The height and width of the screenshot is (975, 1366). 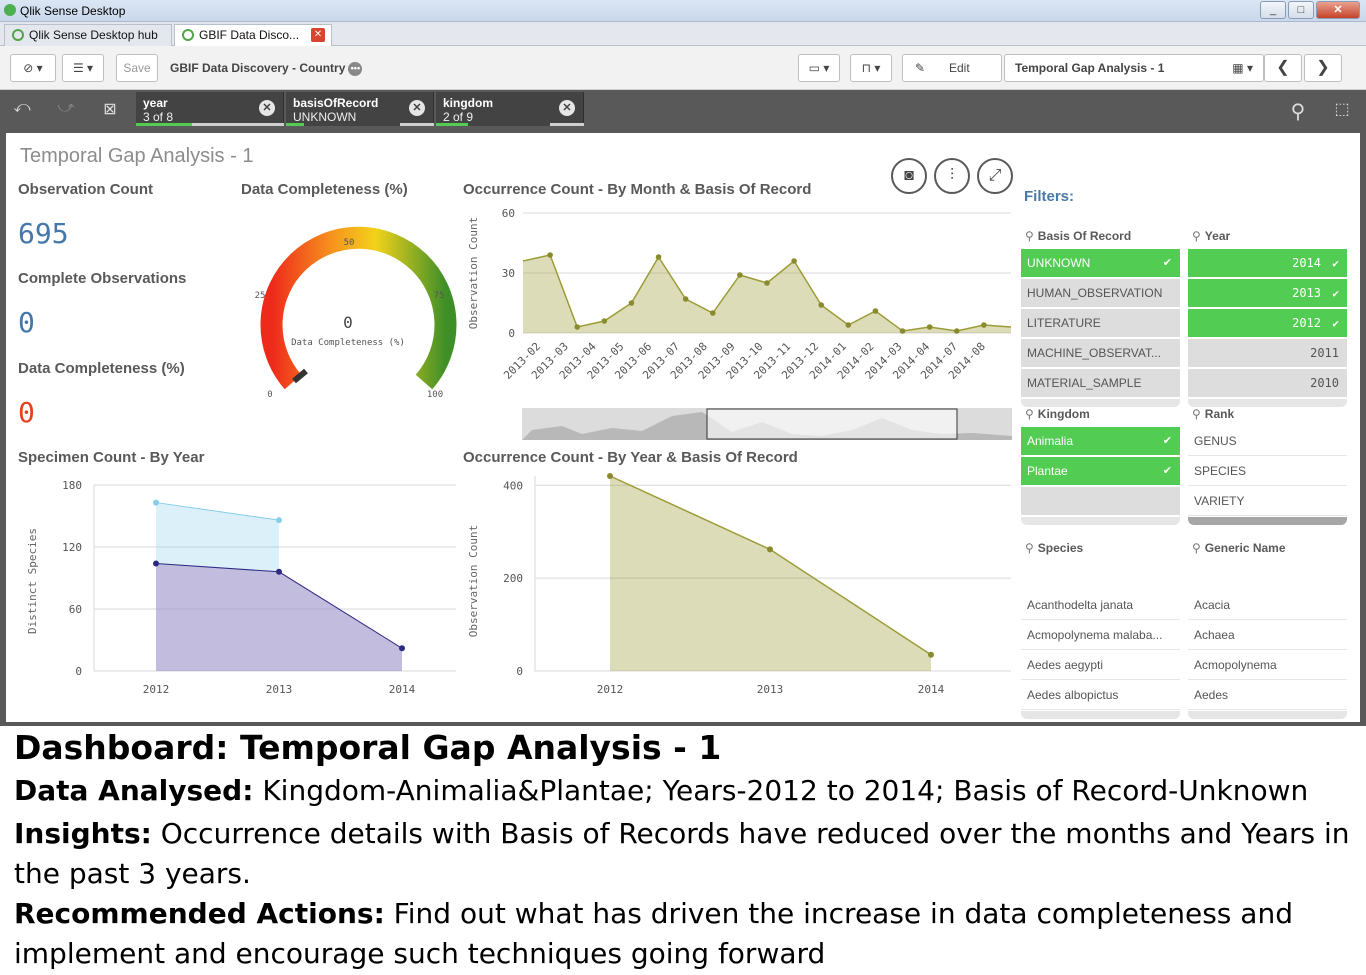 I want to click on filter-item: Aedes albopictus, so click(x=1100, y=695).